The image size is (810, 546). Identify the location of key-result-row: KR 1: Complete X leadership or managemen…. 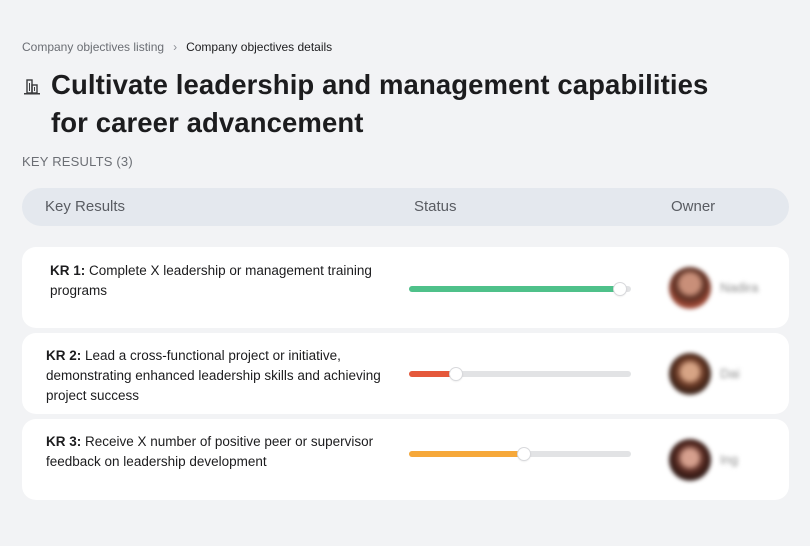
(405, 287).